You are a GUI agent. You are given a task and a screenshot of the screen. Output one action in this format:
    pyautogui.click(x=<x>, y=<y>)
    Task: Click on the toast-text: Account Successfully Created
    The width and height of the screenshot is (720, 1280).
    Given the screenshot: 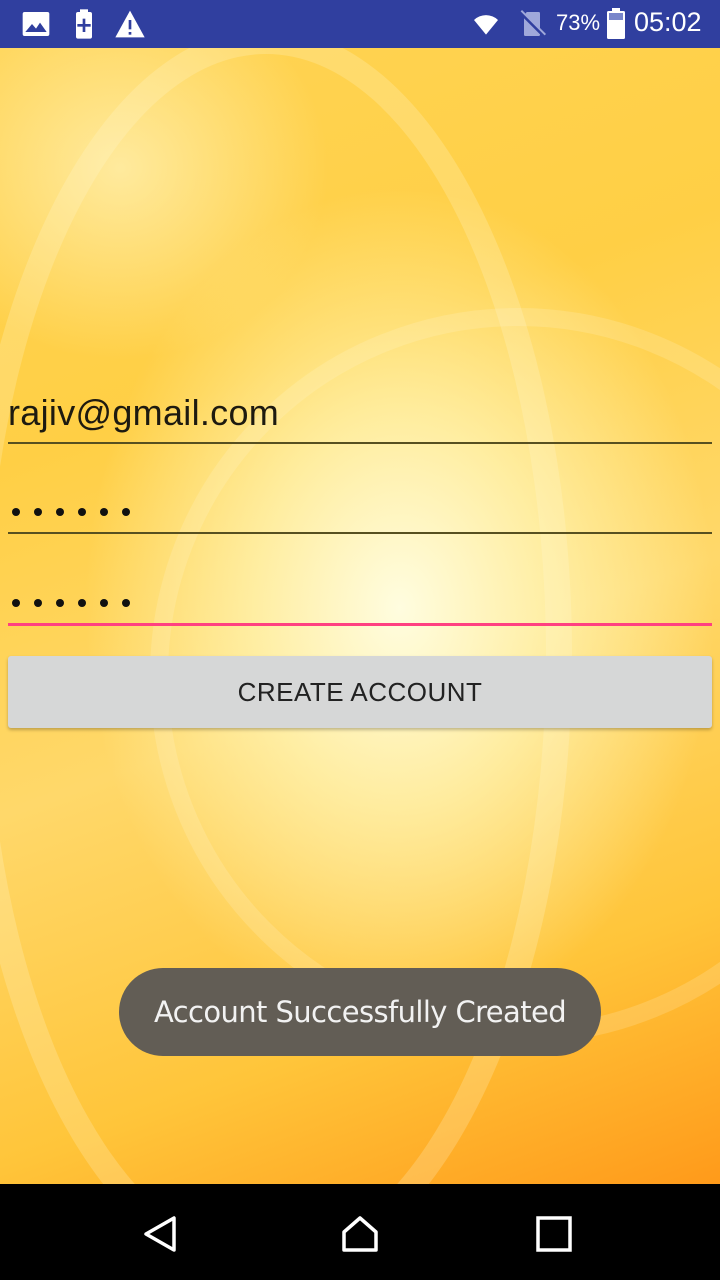 What is the action you would take?
    pyautogui.click(x=360, y=1012)
    